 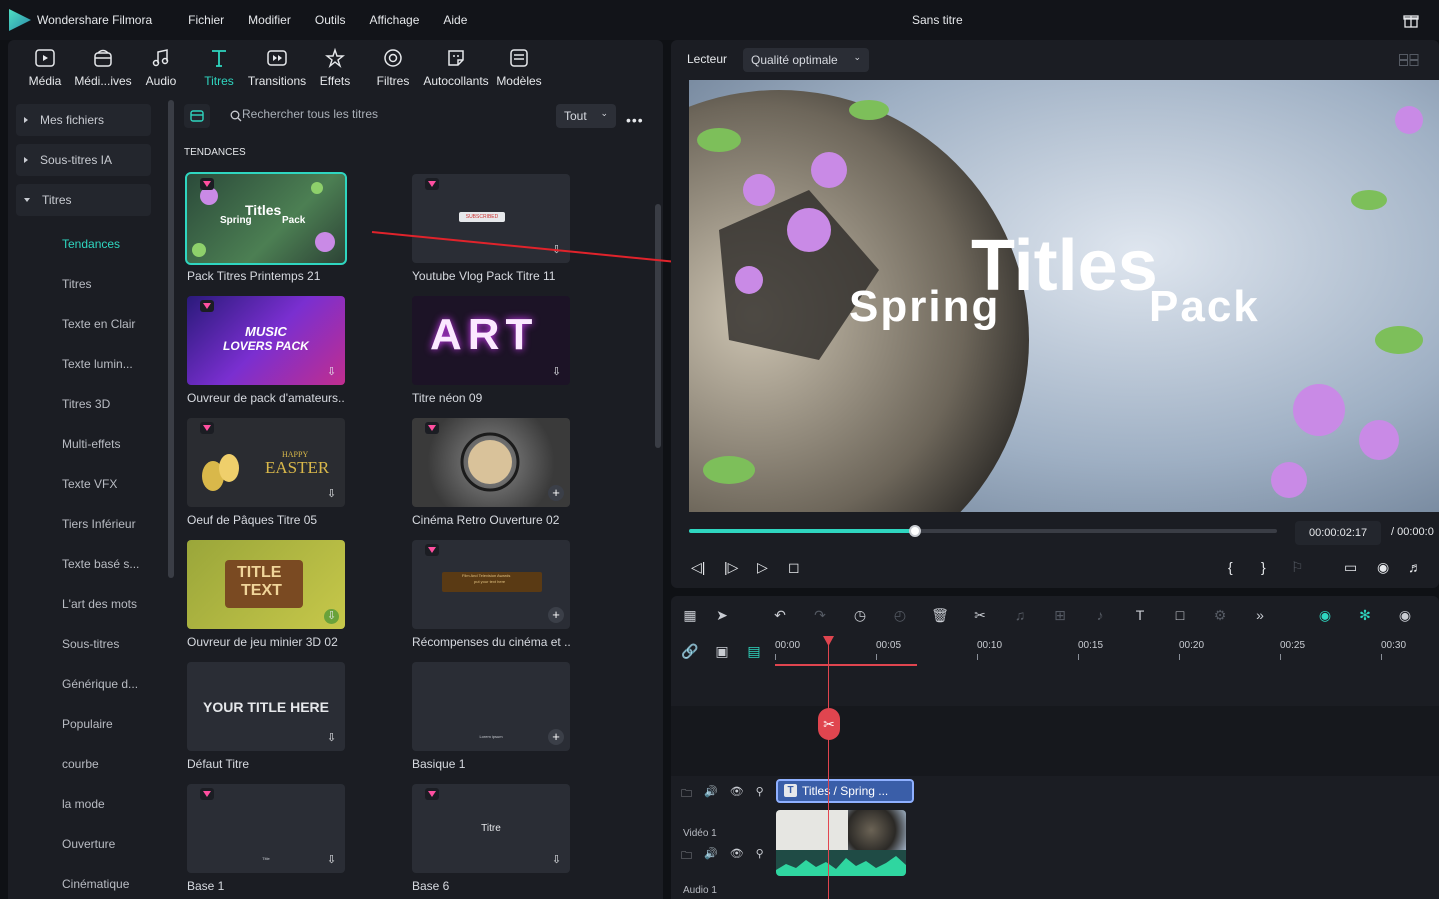 What do you see at coordinates (456, 68) in the screenshot?
I see `tab-stickers: Autocollants` at bounding box center [456, 68].